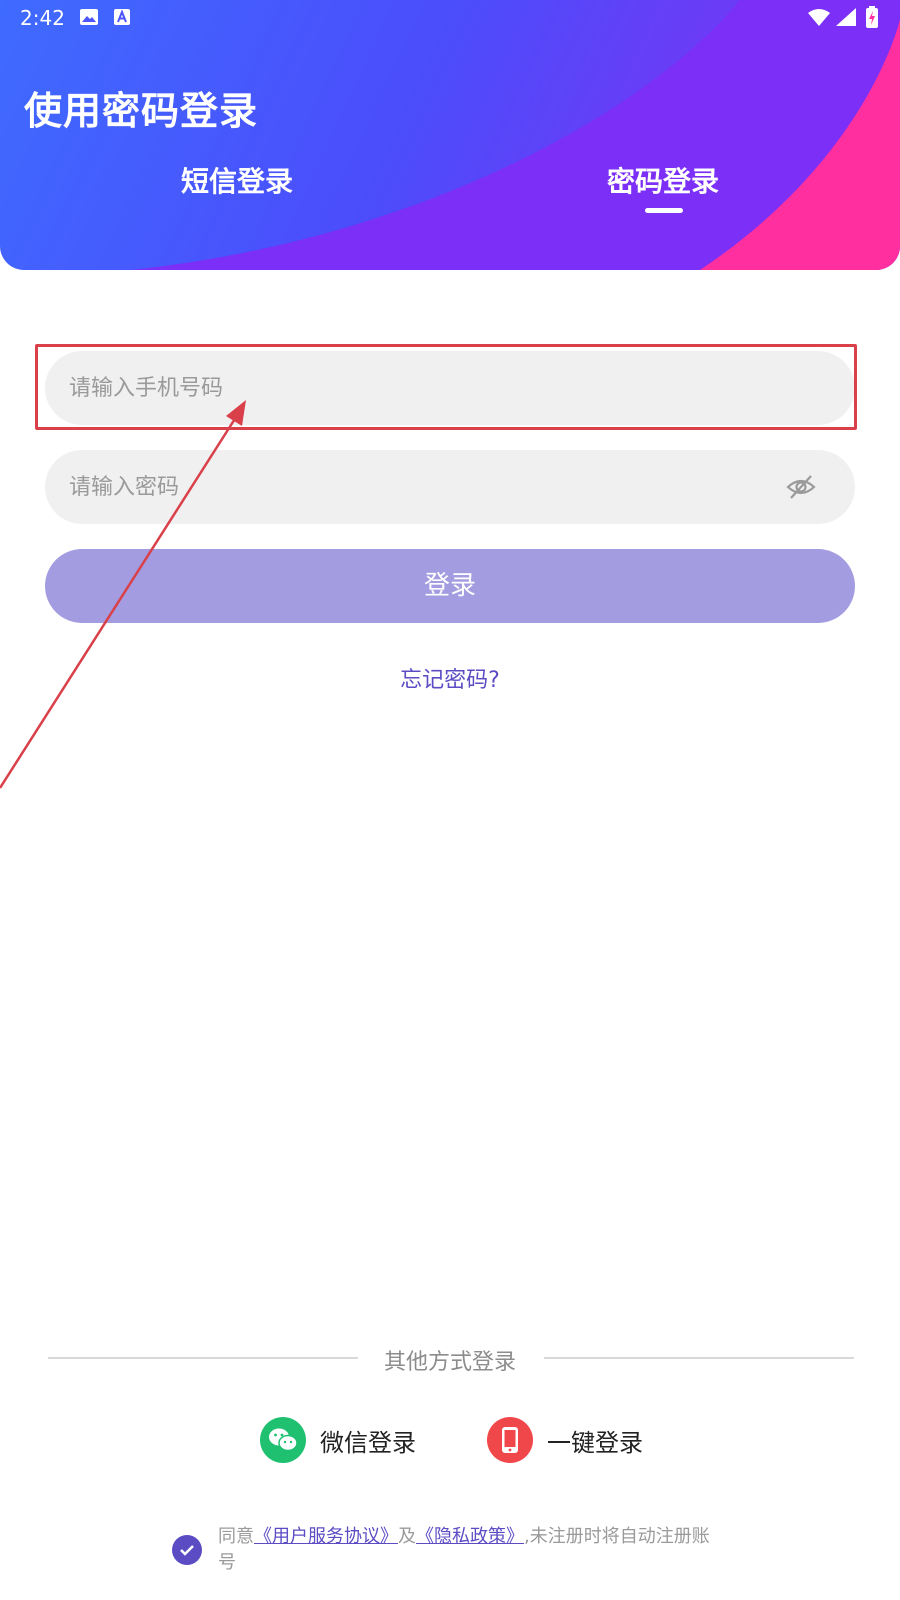 Image resolution: width=900 pixels, height=1600 pixels. What do you see at coordinates (450, 487) in the screenshot?
I see `password-input` at bounding box center [450, 487].